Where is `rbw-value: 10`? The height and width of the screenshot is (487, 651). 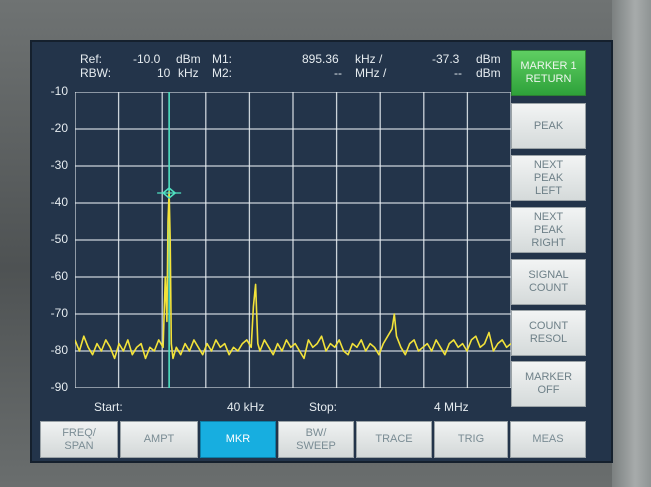
rbw-value: 10 is located at coordinates (164, 73).